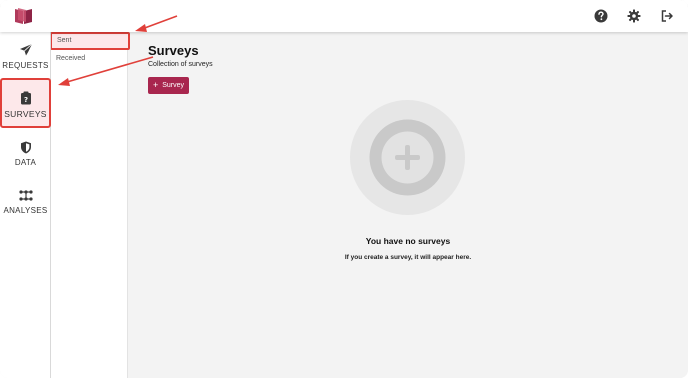 This screenshot has height=378, width=688. What do you see at coordinates (25, 195) in the screenshot?
I see `network-icon` at bounding box center [25, 195].